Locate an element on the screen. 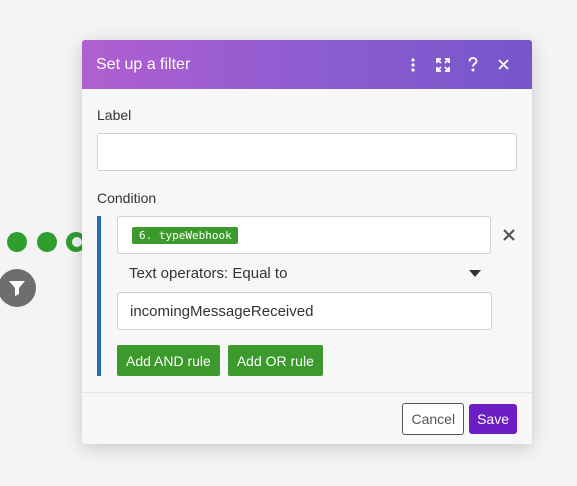 The height and width of the screenshot is (486, 577). dialog-footer: Cancel Save is located at coordinates (307, 418).